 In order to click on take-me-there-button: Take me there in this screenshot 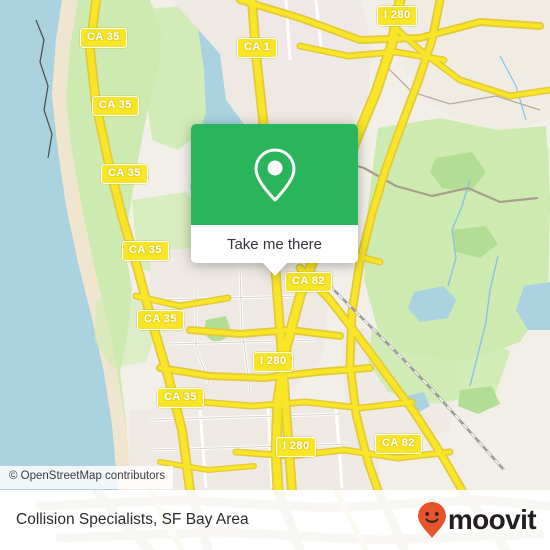, I will do `click(274, 244)`.